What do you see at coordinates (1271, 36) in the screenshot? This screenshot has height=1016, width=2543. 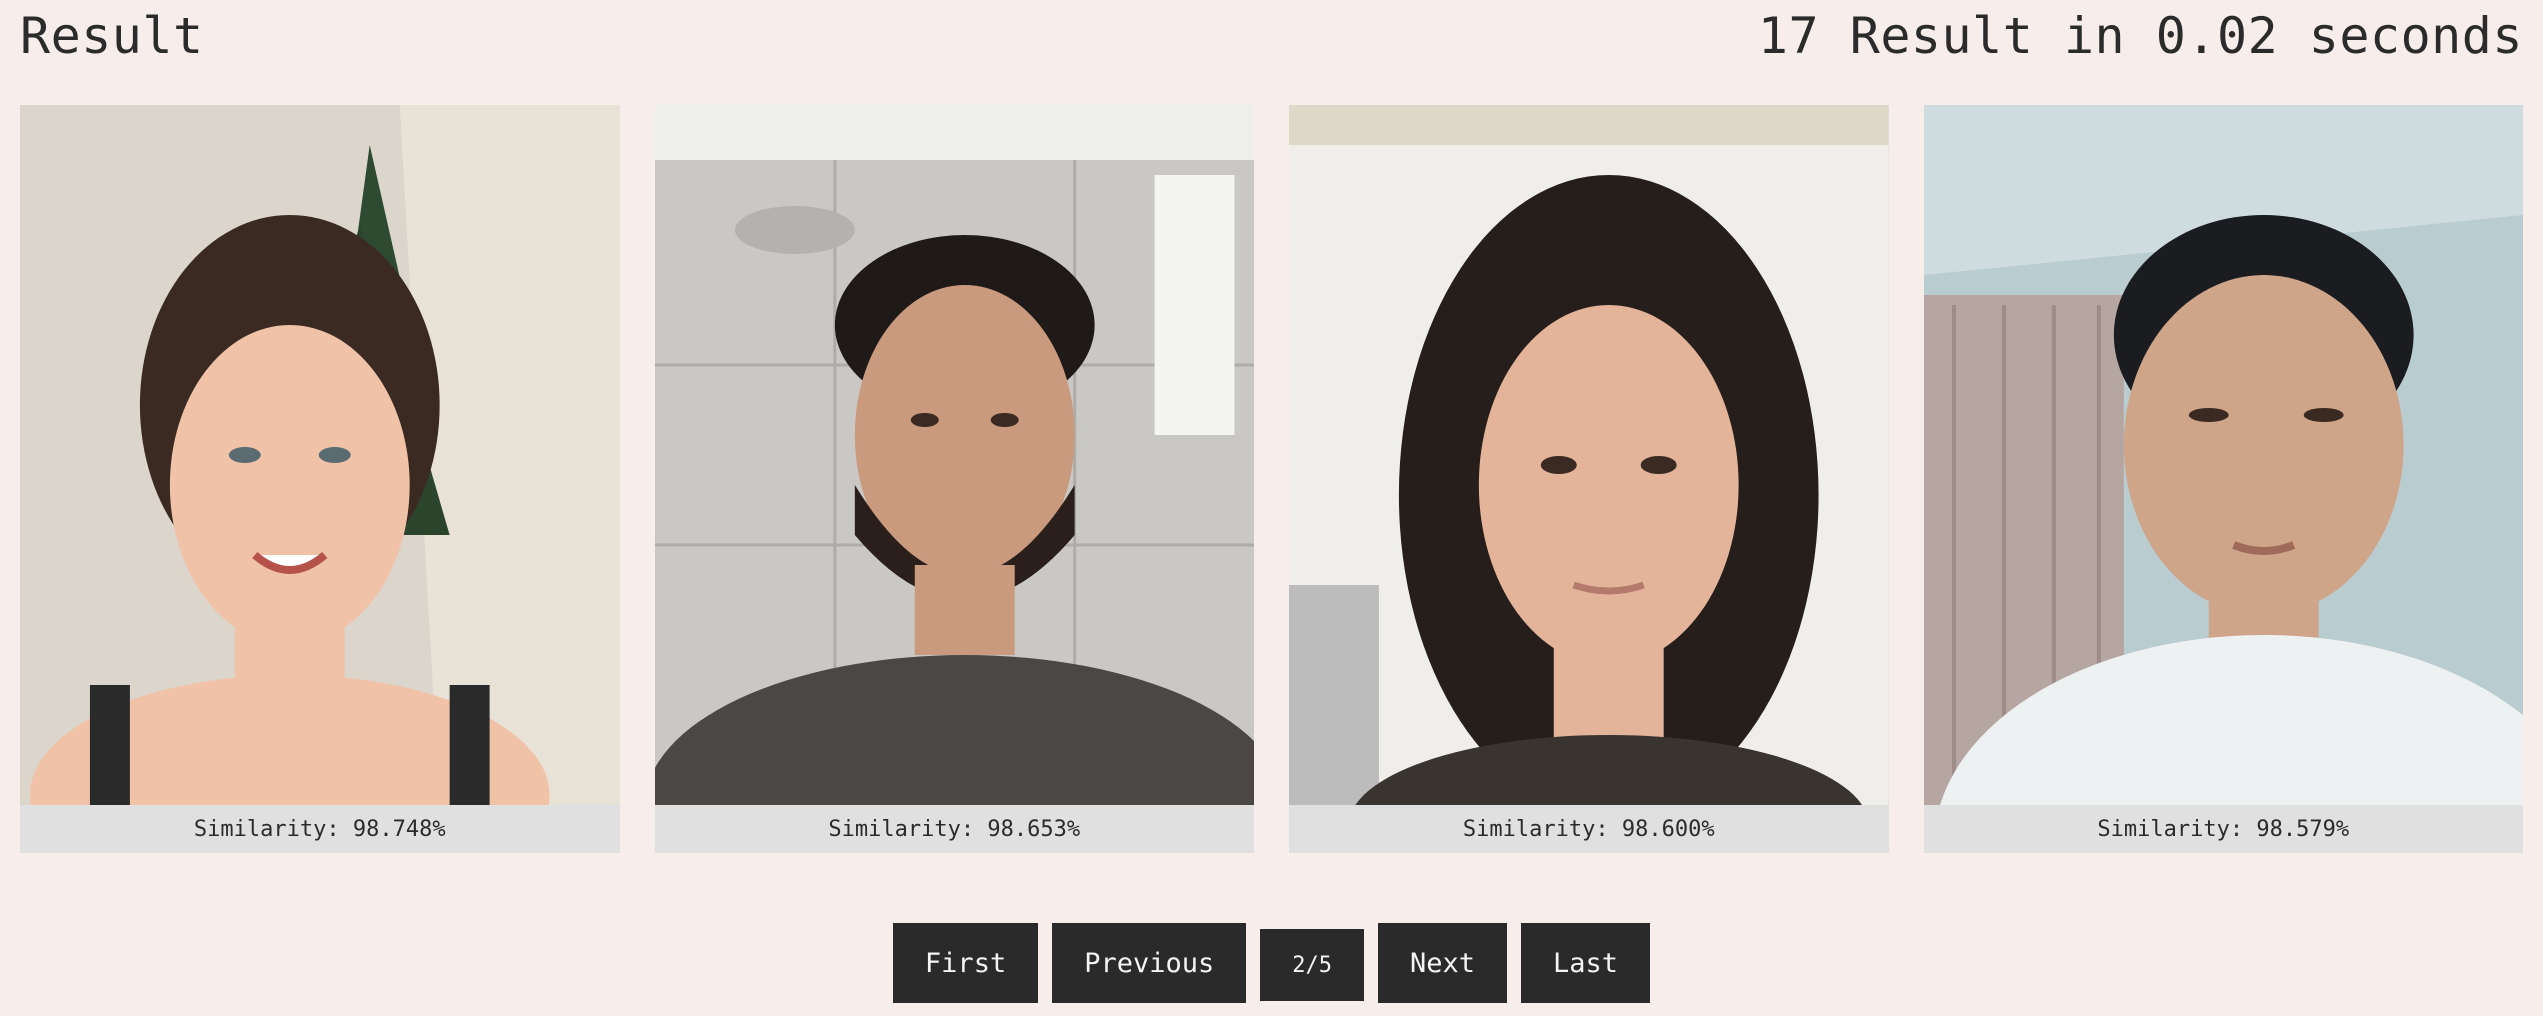 I see `results-header: Result 17 Result in 0.02 seconds` at bounding box center [1271, 36].